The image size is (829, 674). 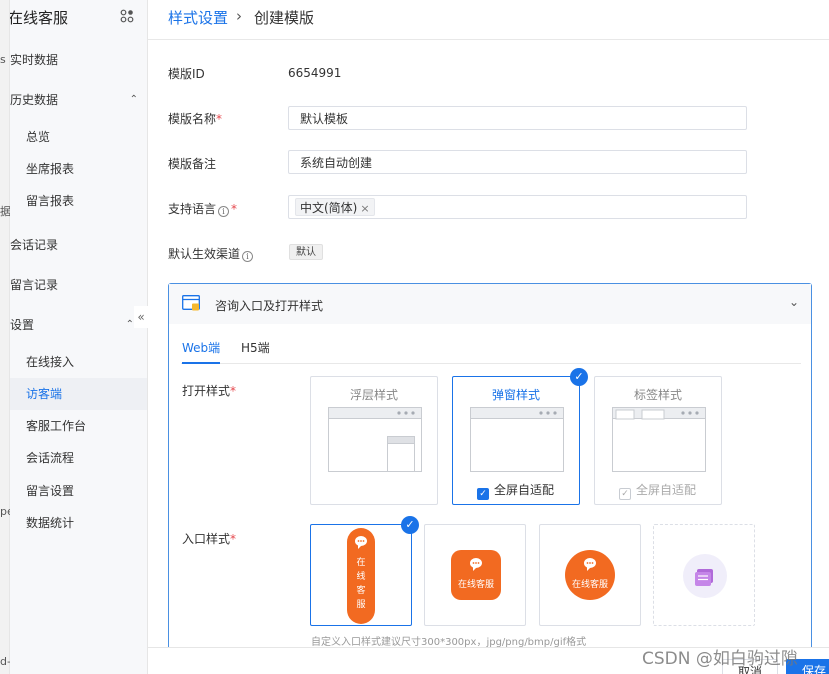 I want to click on sidebar-item-label: 数据统计, so click(x=50, y=523).